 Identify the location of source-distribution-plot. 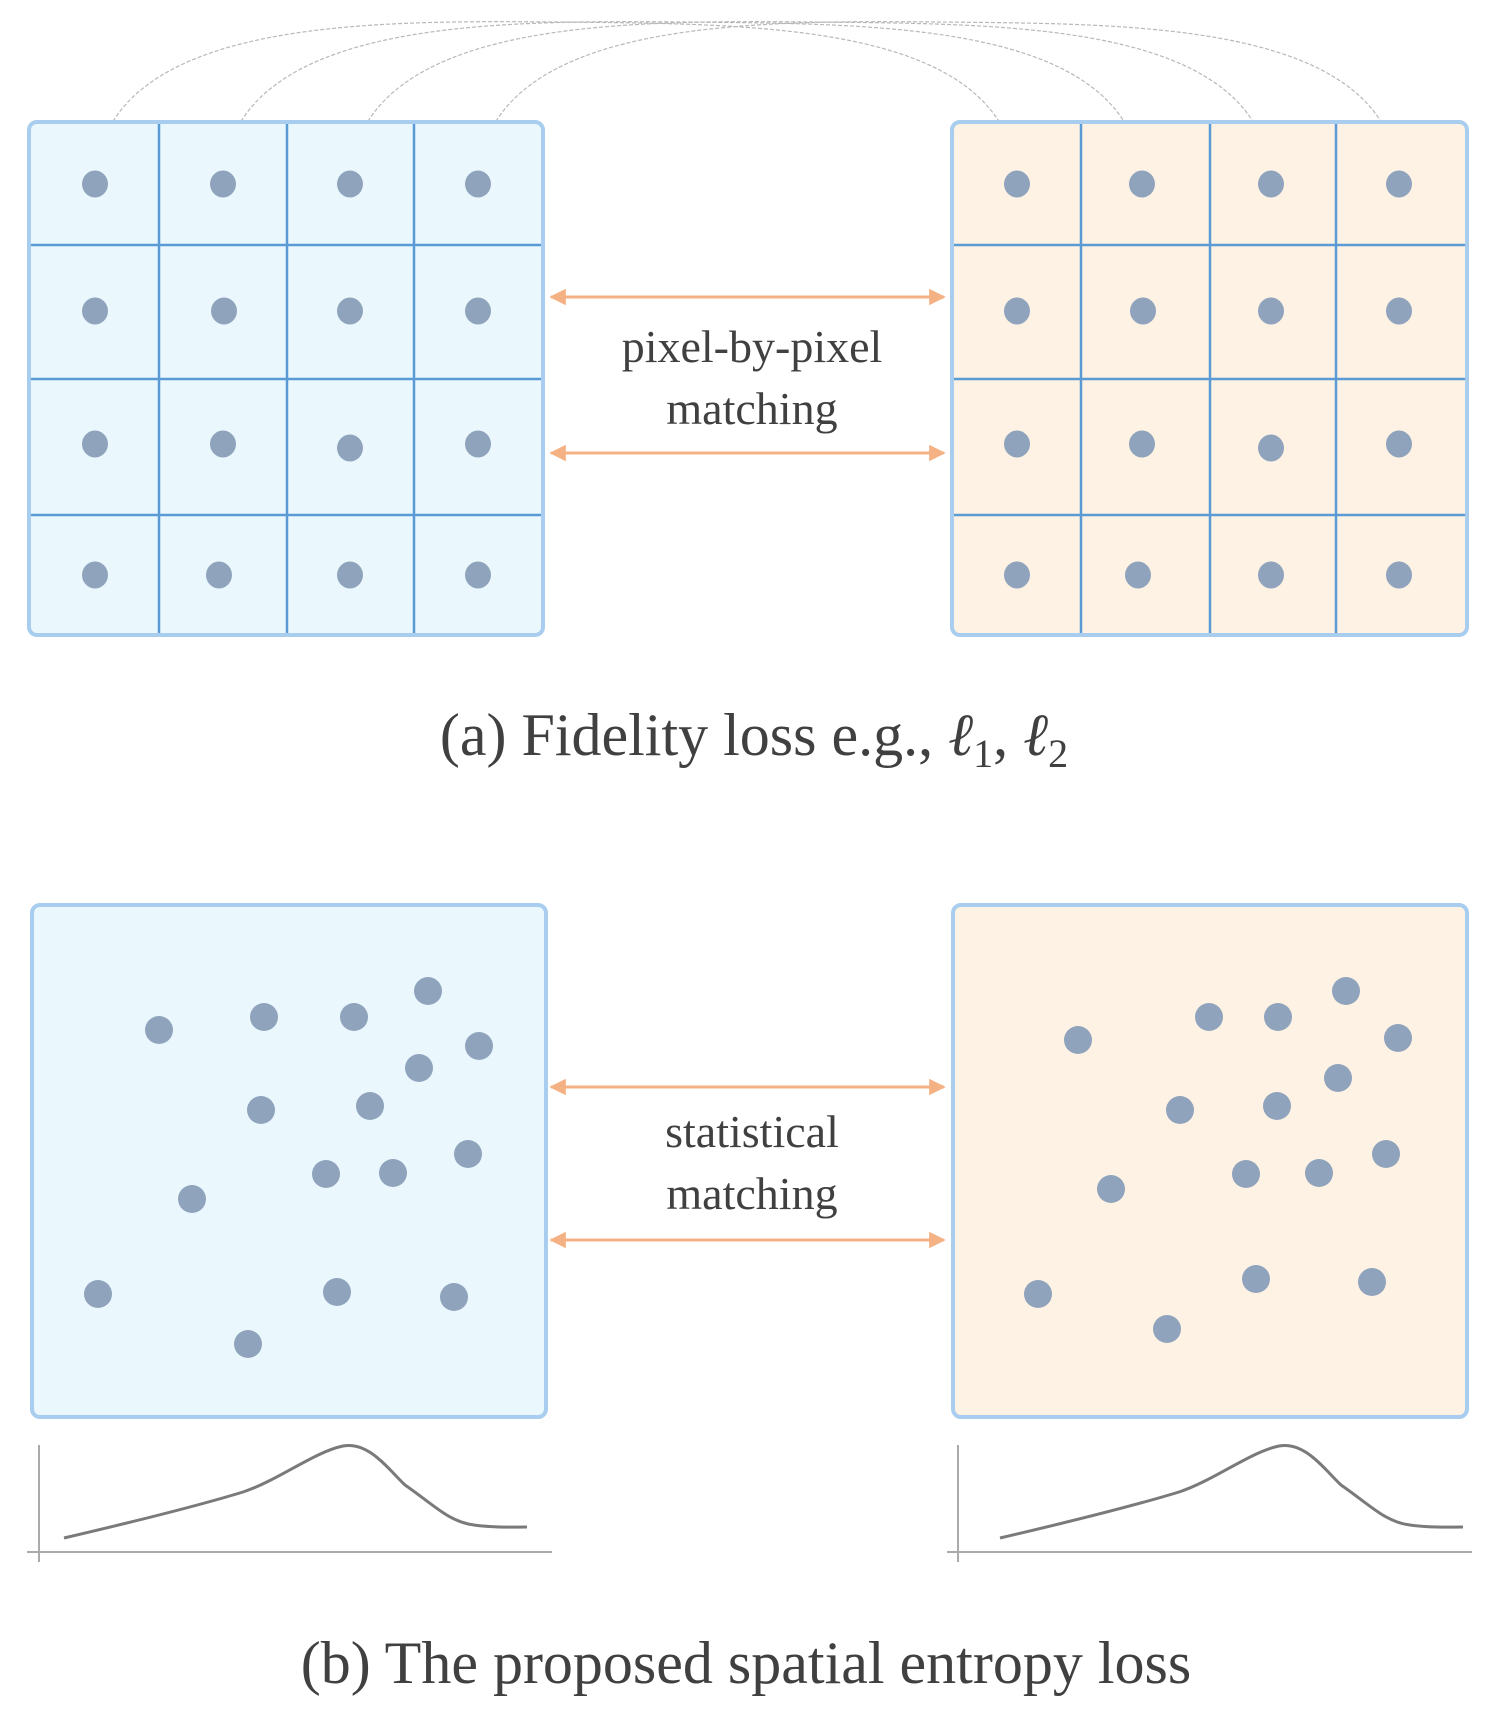
(289, 1502).